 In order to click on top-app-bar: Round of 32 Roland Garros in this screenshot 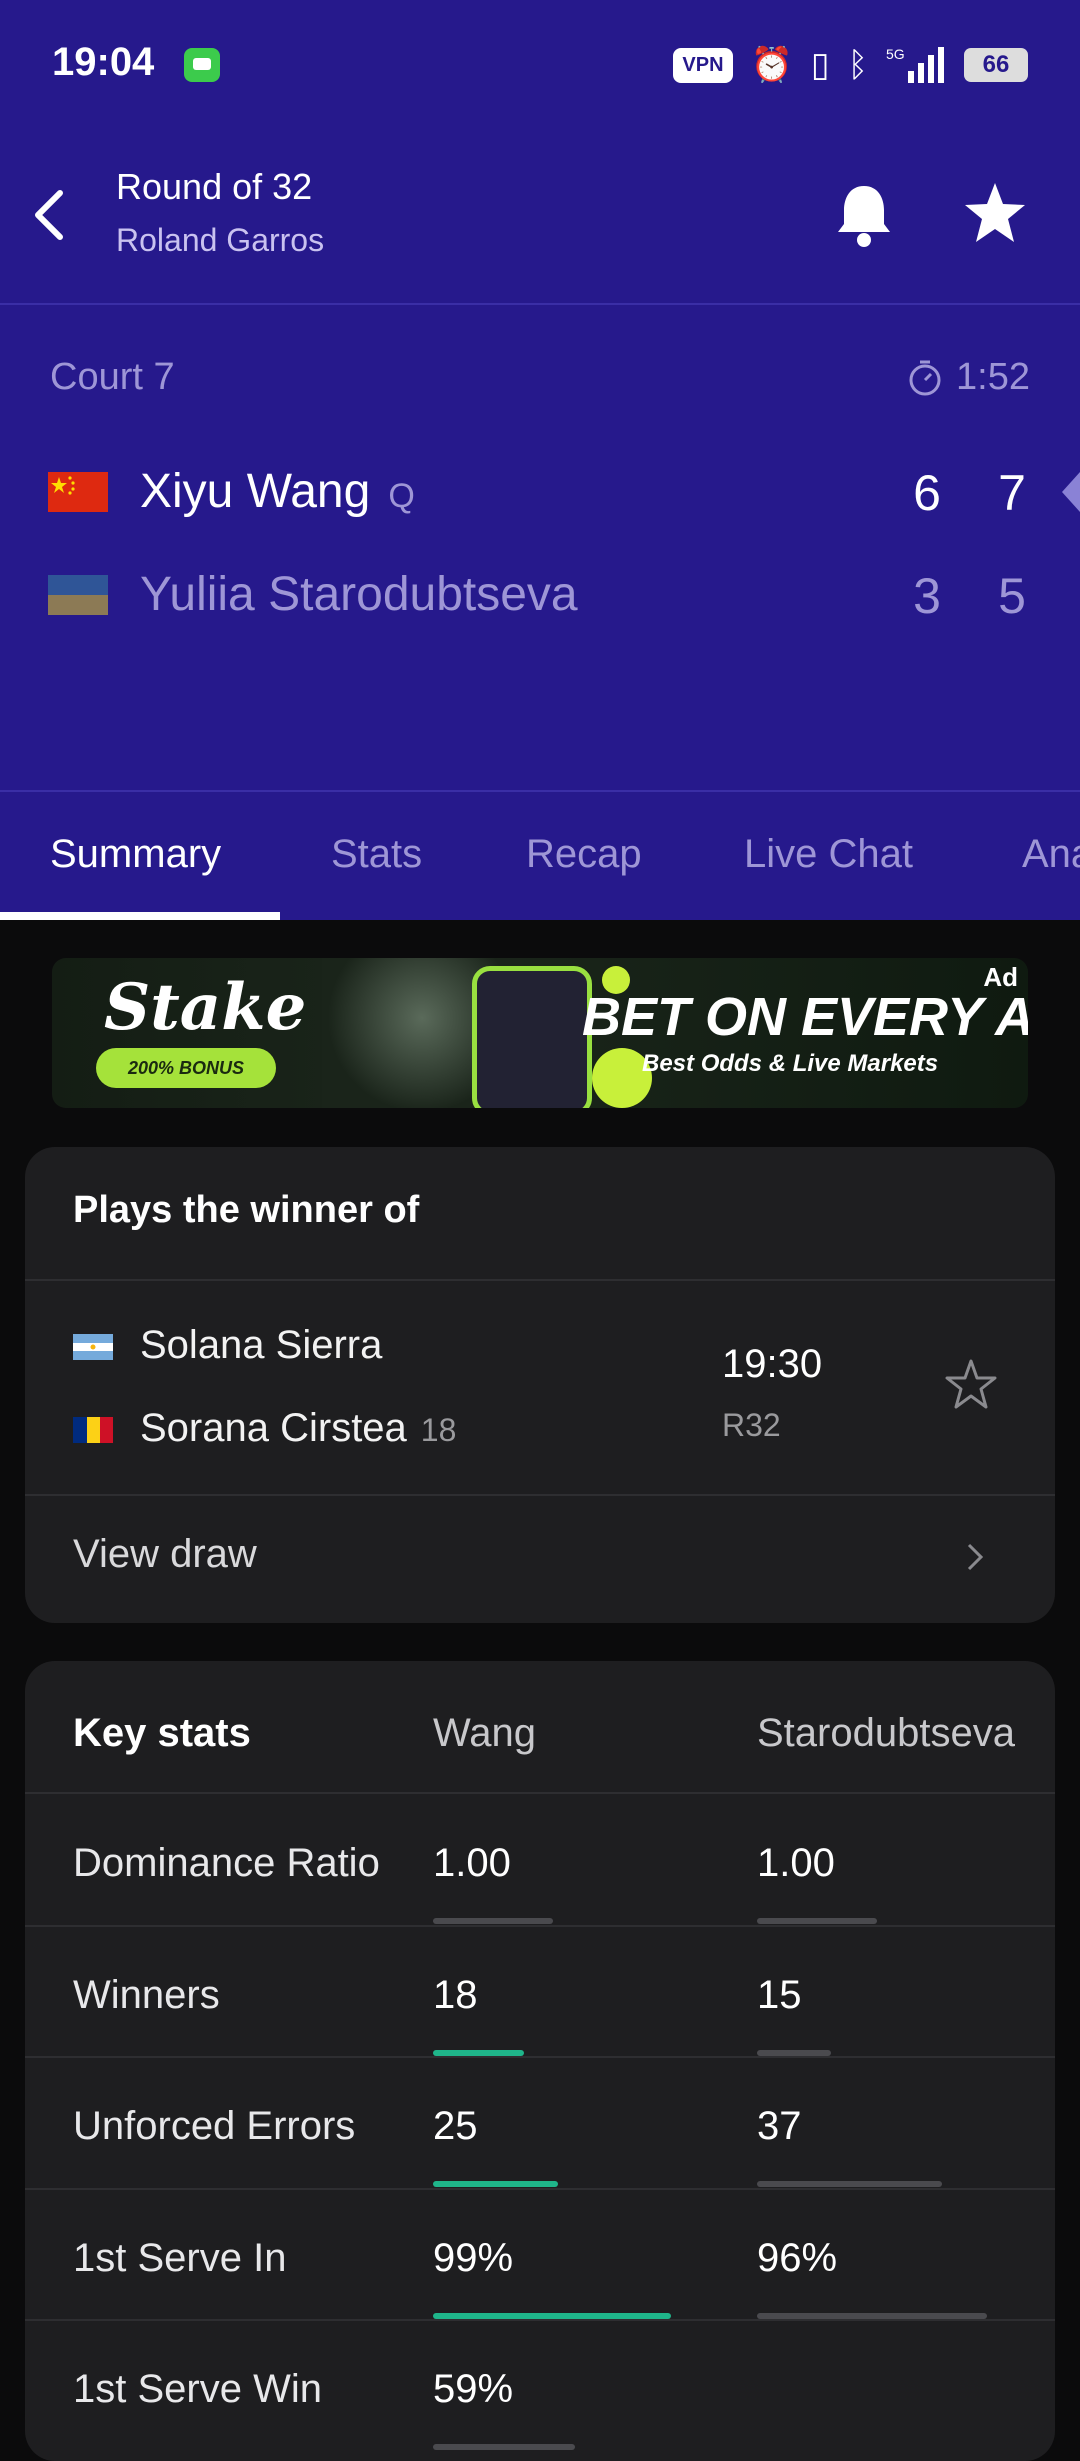, I will do `click(540, 225)`.